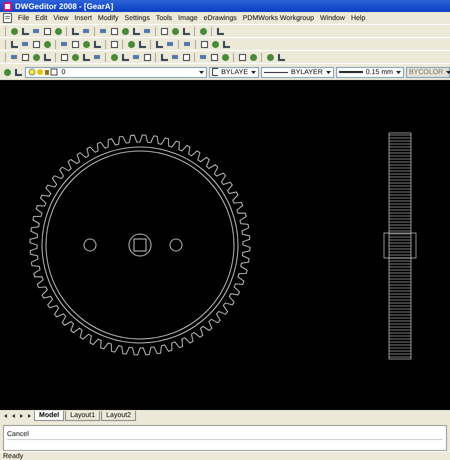  I want to click on app-icon, so click(7, 6).